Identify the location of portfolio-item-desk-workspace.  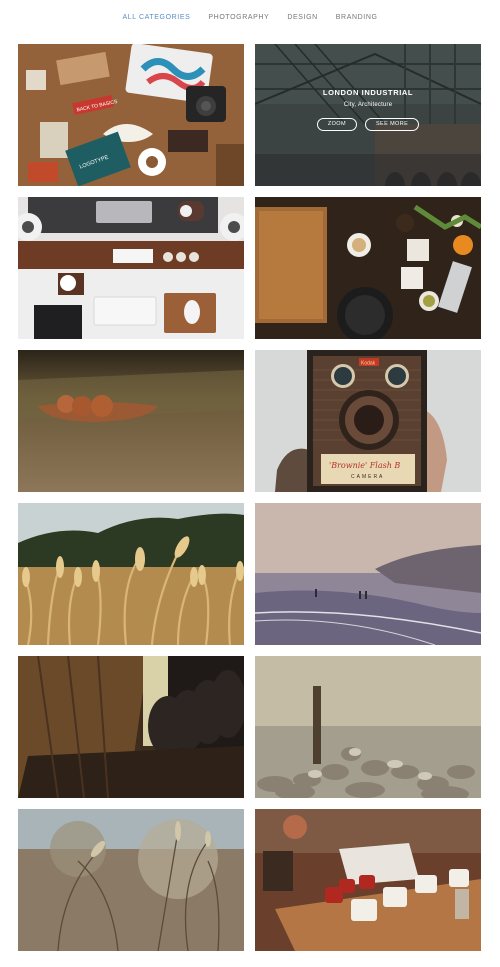
(131, 268).